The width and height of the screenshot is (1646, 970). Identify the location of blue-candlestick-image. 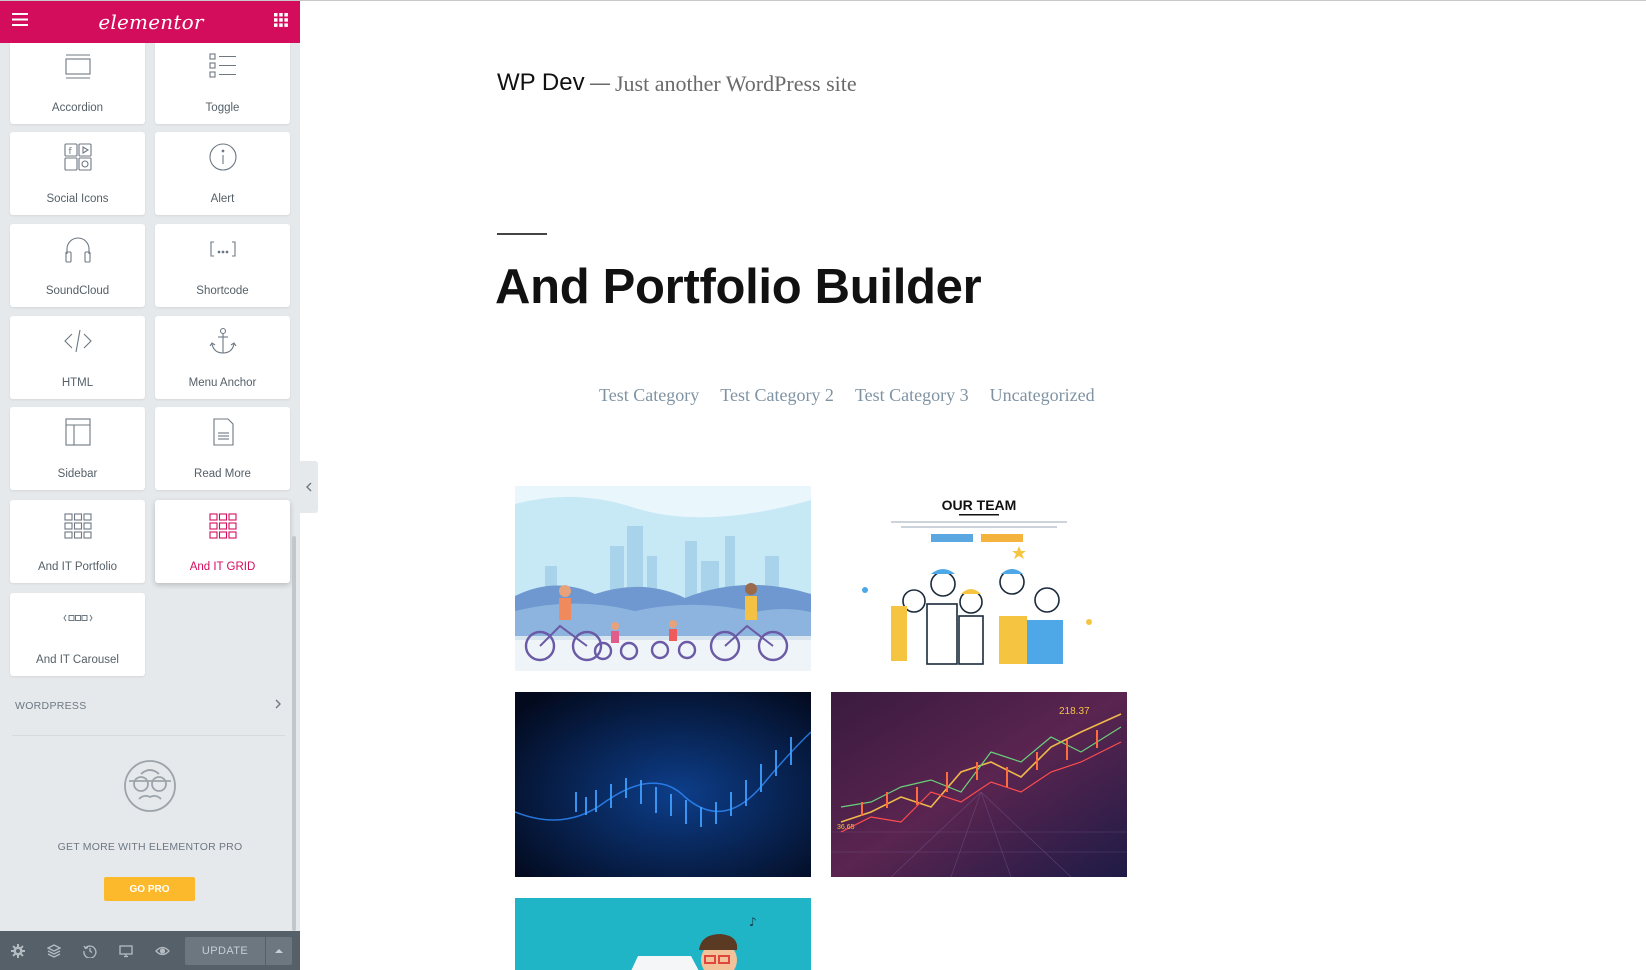
(663, 784).